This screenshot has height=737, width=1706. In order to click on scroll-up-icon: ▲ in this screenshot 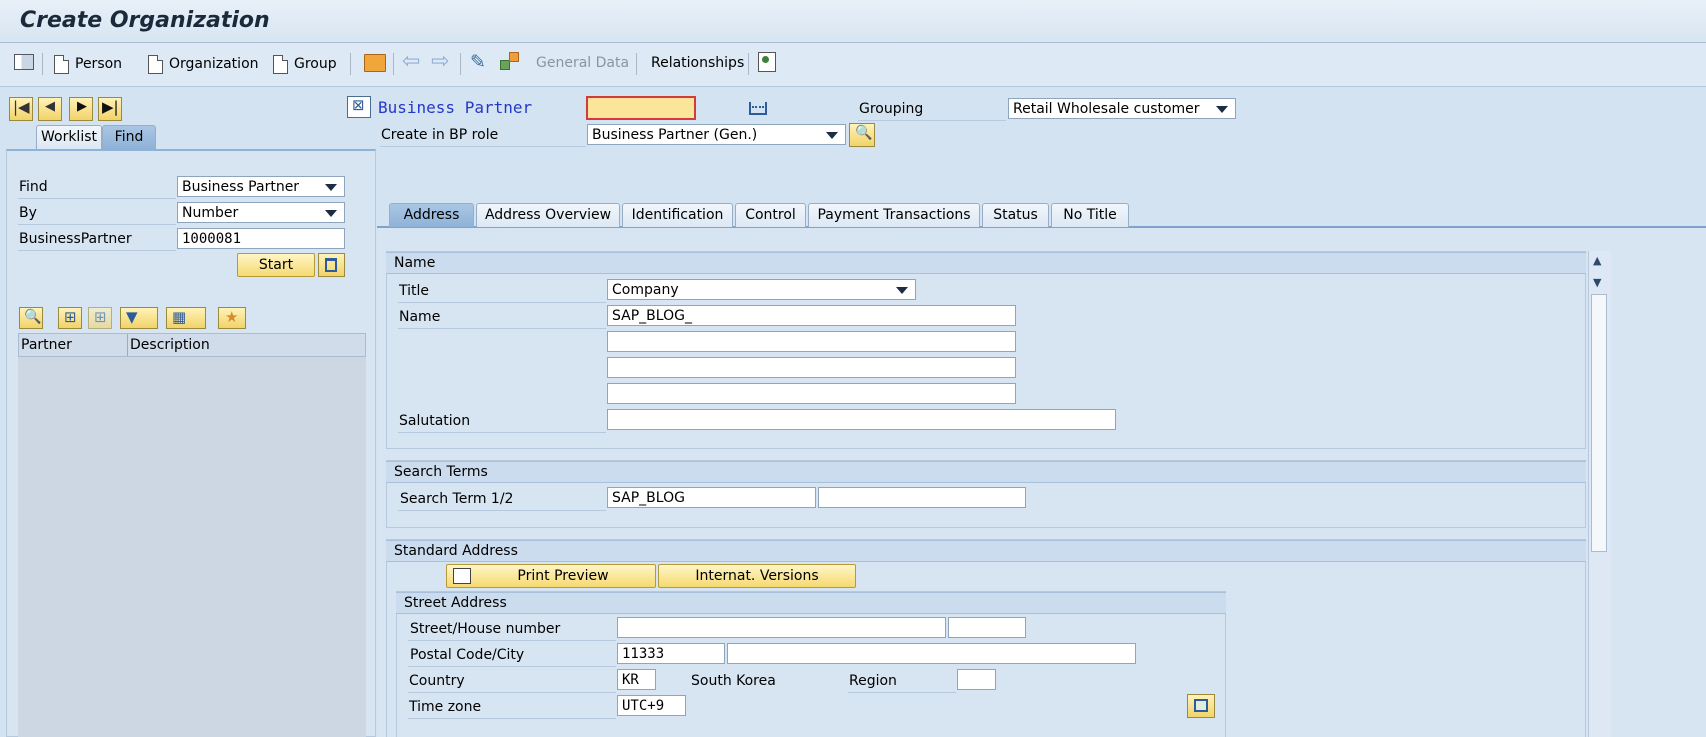, I will do `click(1597, 260)`.